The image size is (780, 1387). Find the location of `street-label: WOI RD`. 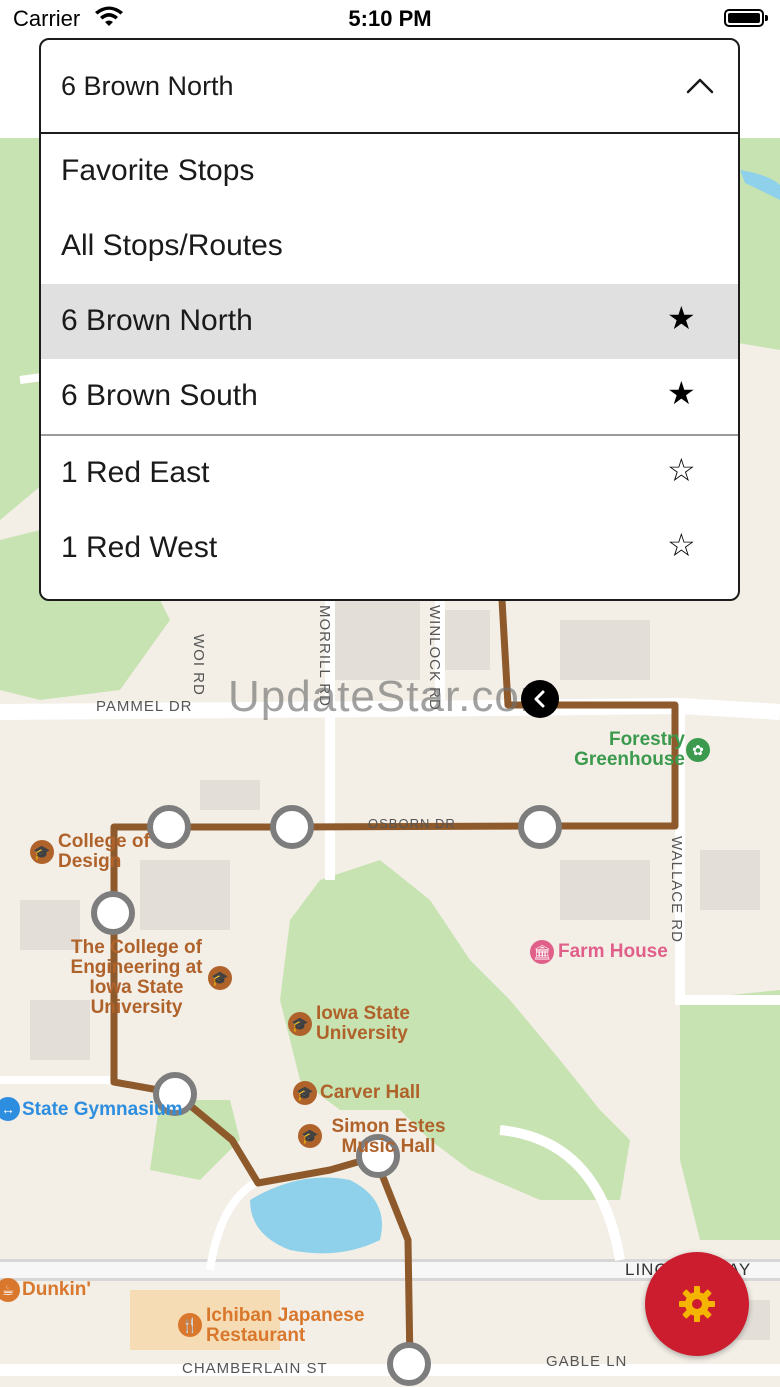

street-label: WOI RD is located at coordinates (198, 665).